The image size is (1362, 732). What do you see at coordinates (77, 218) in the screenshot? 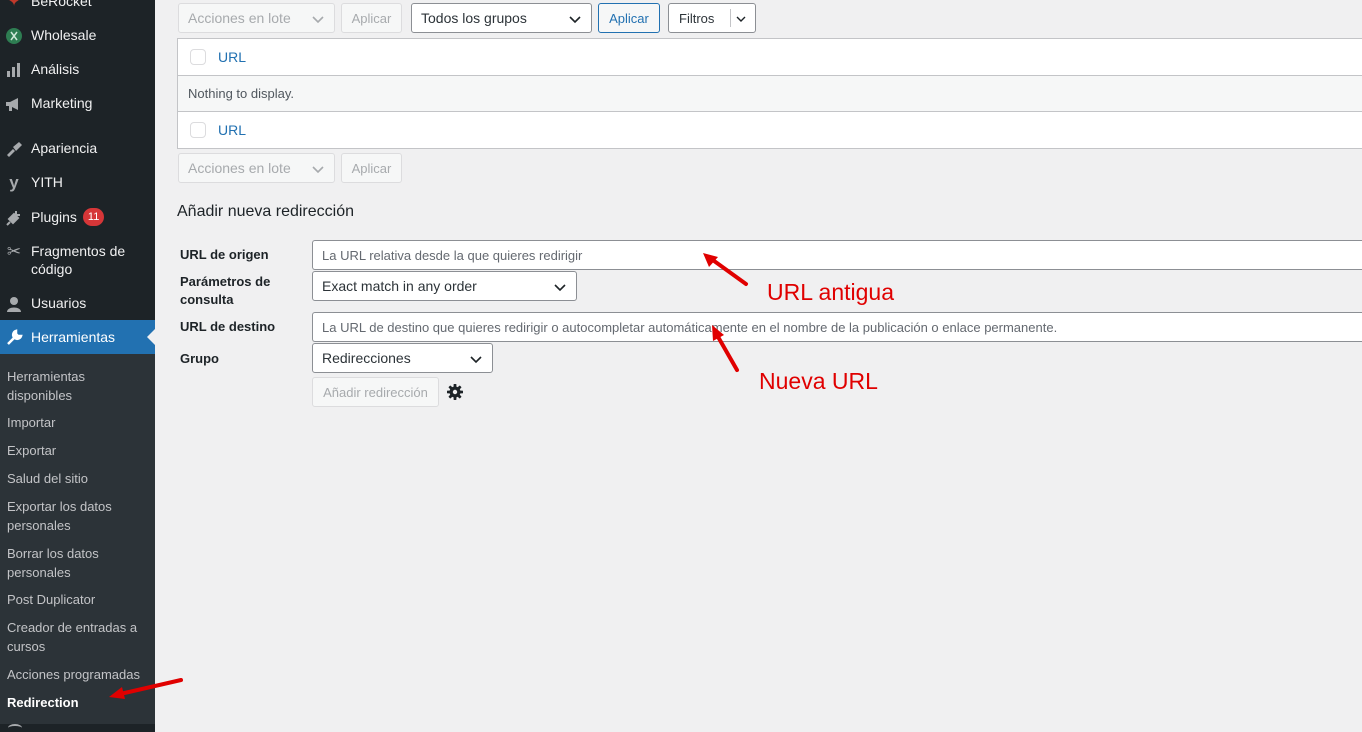
I see `sidebar-item-plugins: Plugins 11` at bounding box center [77, 218].